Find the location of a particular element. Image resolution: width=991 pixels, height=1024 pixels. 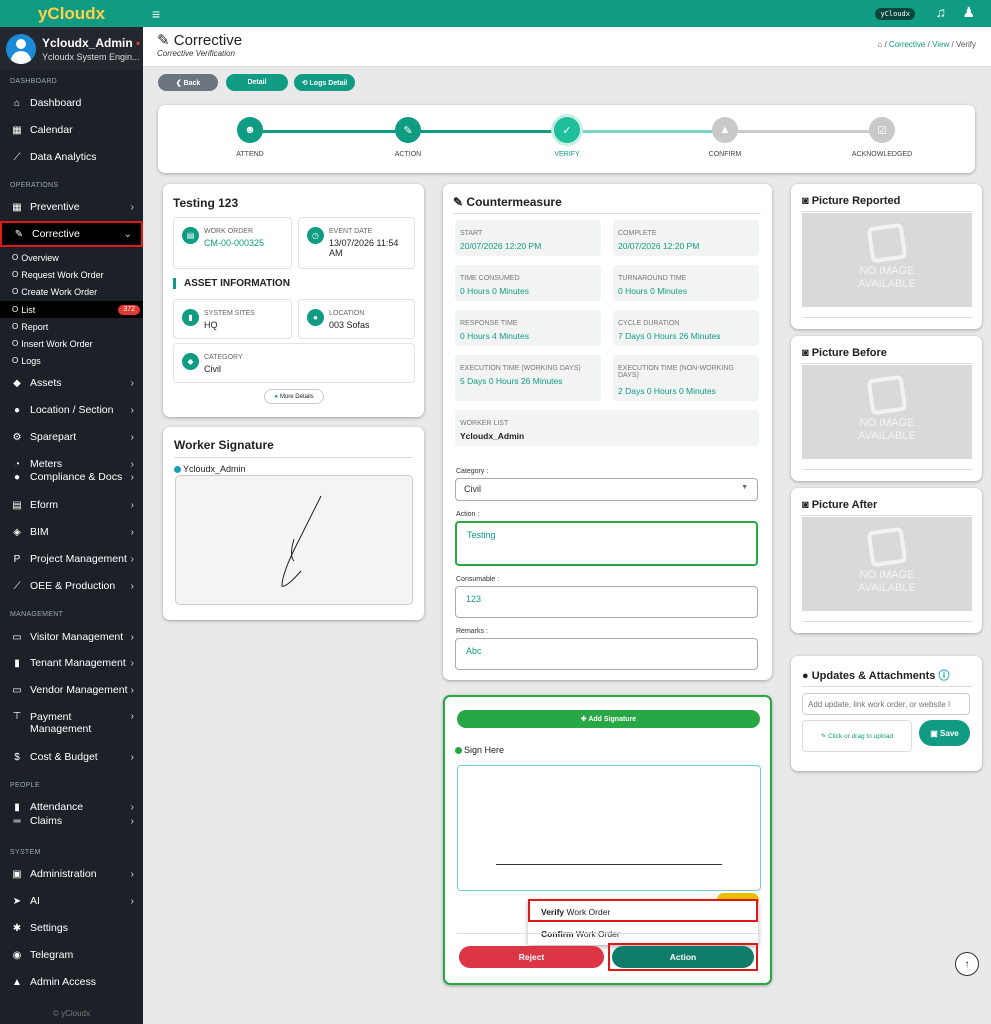

section-system: SYSTEM is located at coordinates (25, 852).